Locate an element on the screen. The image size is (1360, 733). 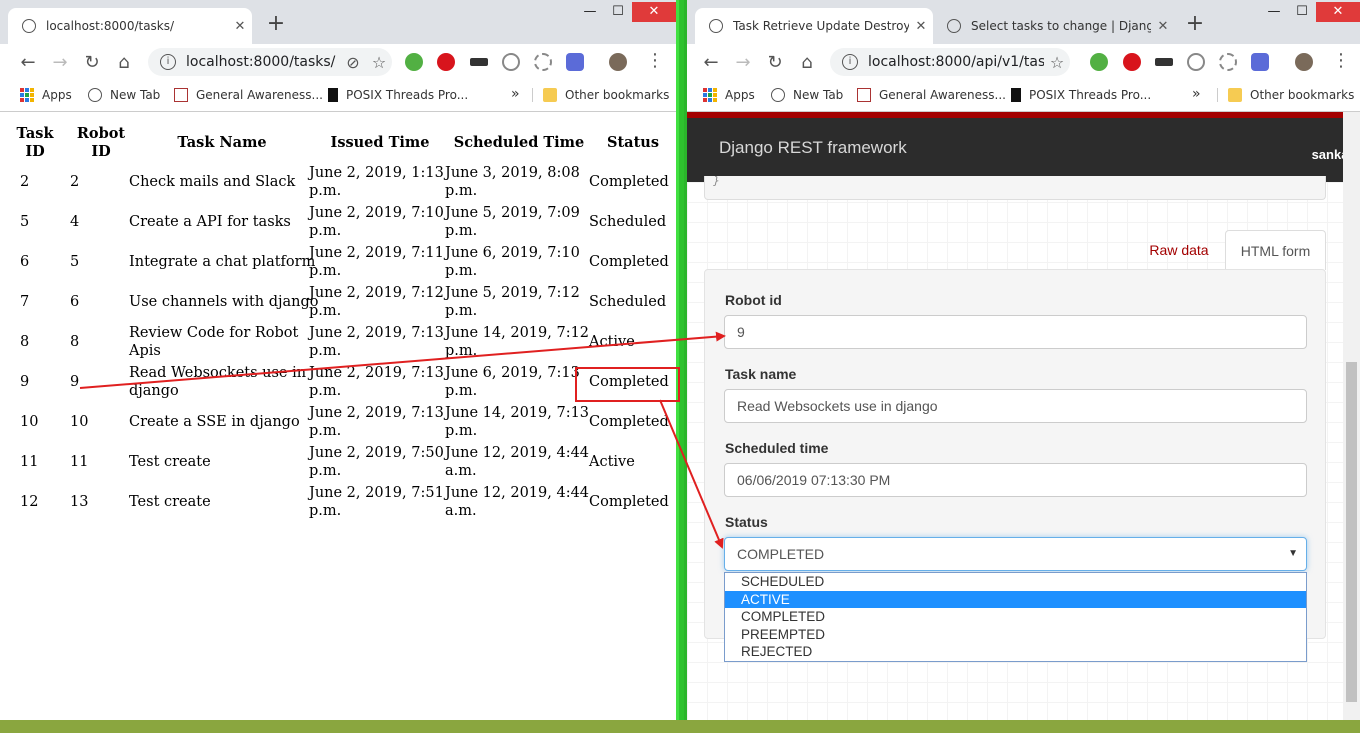
task-name-cell: Integrate a chat platform is located at coordinates (222, 262).